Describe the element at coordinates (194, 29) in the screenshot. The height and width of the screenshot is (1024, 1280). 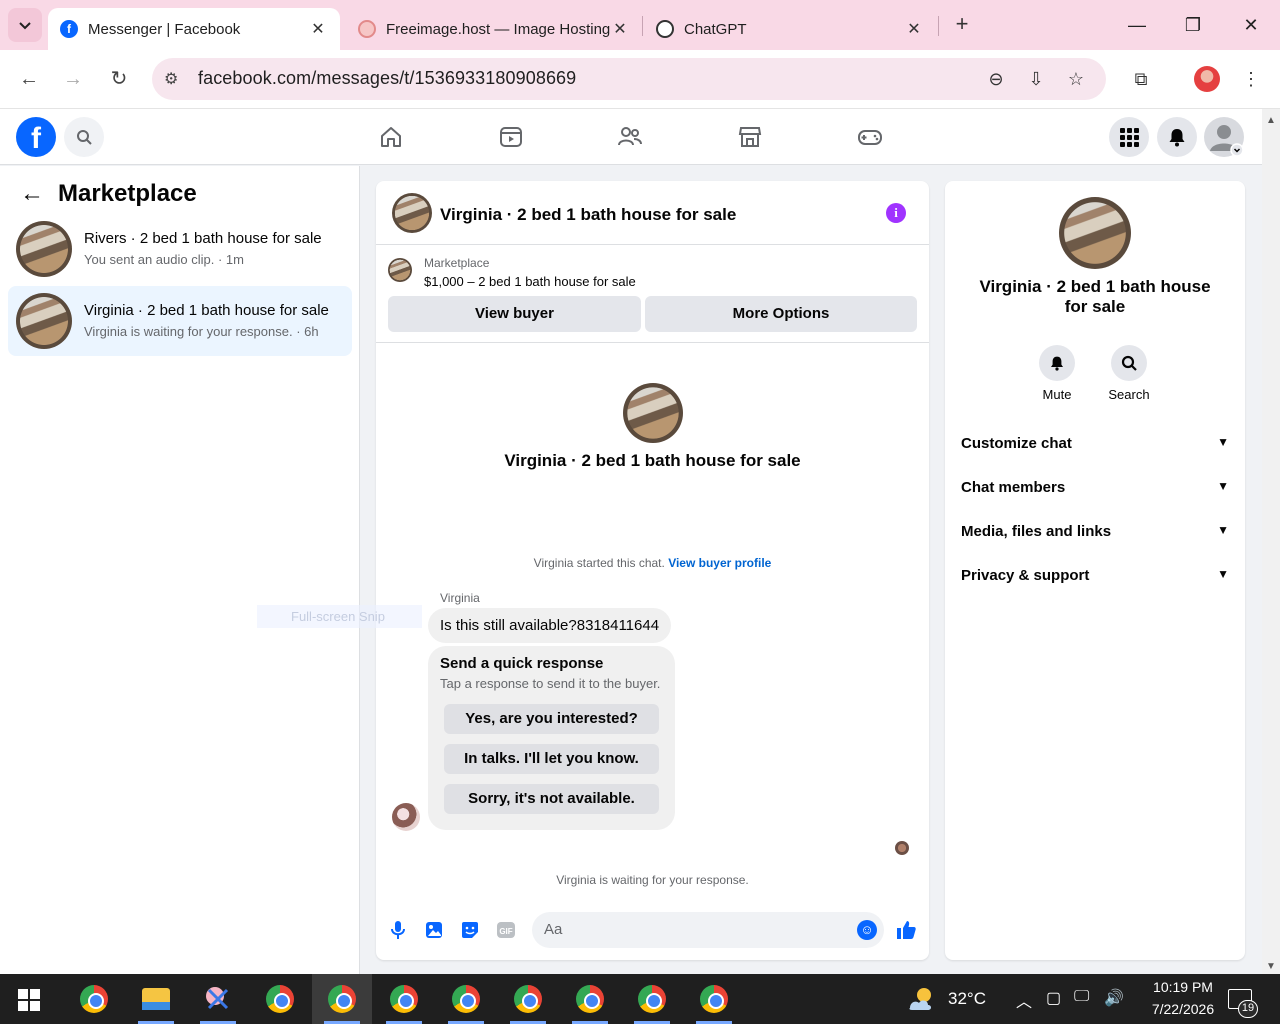
I see `tab-messenger: f Messenger | Facebook ✕` at that location.